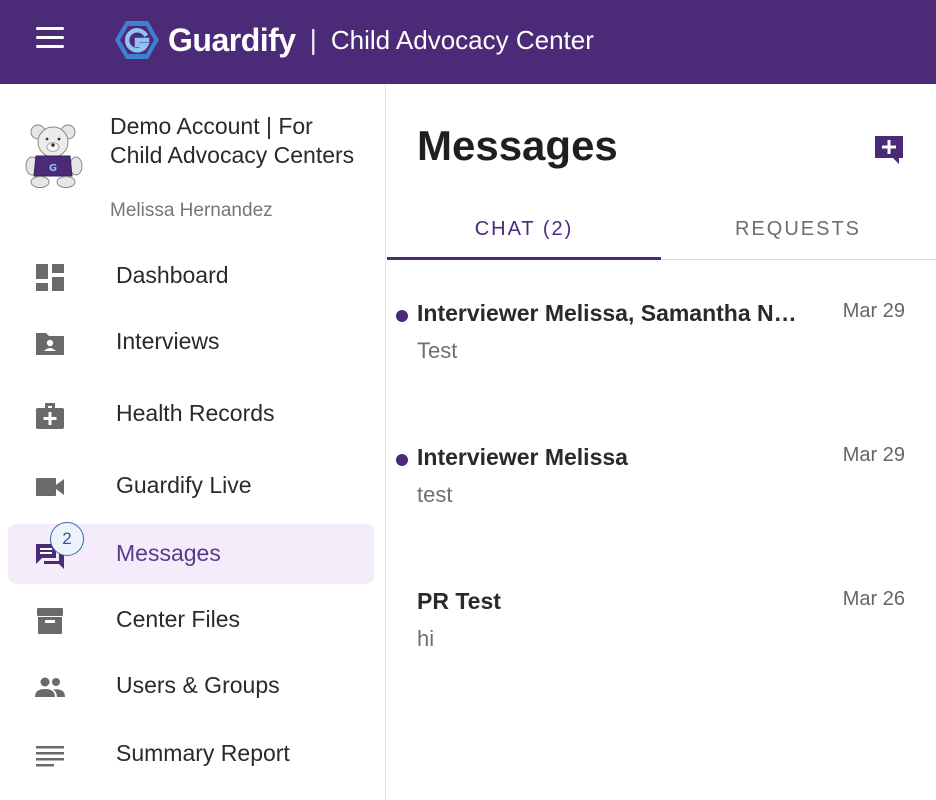 The image size is (936, 800). I want to click on thread-title: Interviewer Melissa, Samantha Nowak, so click(607, 313).